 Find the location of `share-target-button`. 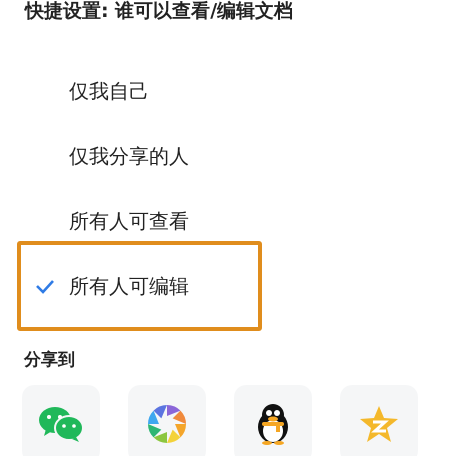

share-target-button is located at coordinates (273, 420).